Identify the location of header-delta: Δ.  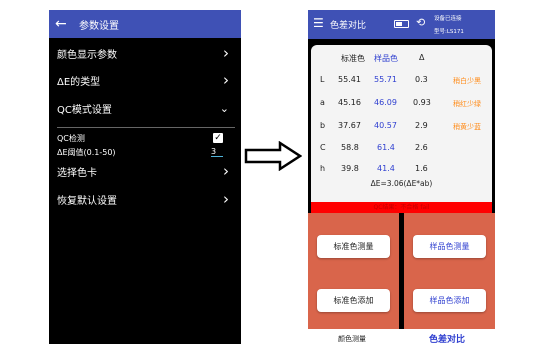
(422, 57).